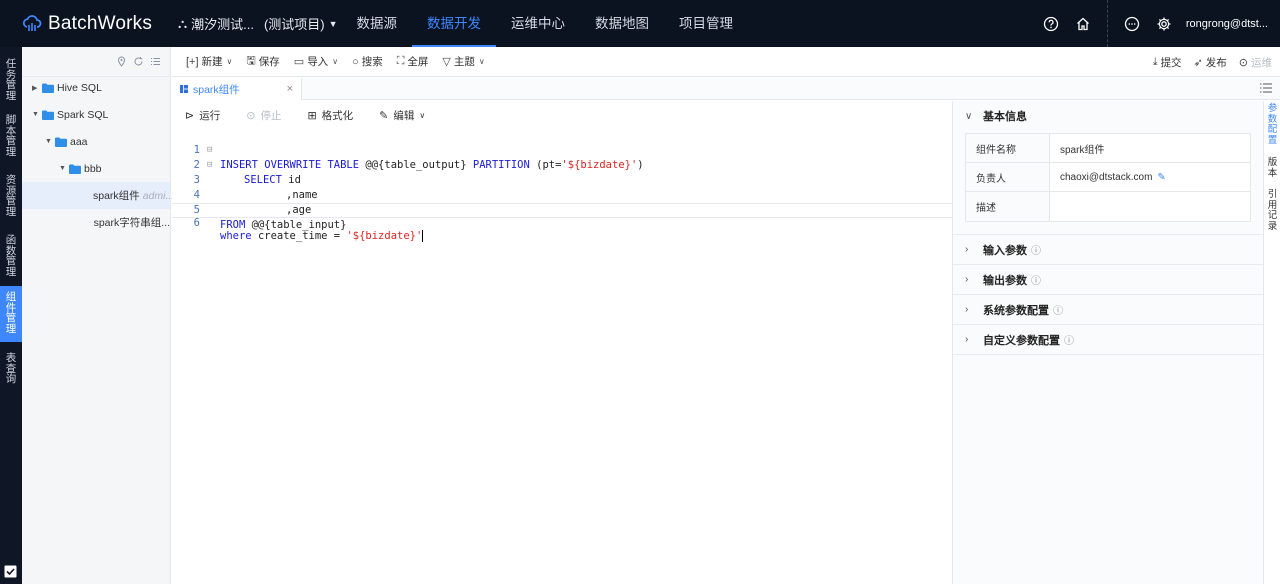  What do you see at coordinates (258, 23) in the screenshot?
I see `project-selector: ⛬ 潮汐测试... (测试项目) ▼` at bounding box center [258, 23].